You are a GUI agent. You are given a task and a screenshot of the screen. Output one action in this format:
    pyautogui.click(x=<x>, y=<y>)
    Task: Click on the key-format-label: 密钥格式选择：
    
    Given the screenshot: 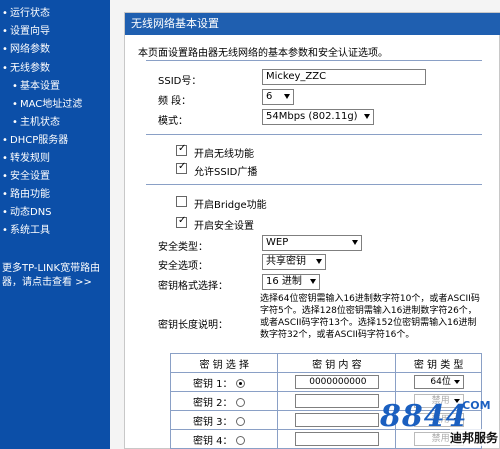 What is the action you would take?
    pyautogui.click(x=193, y=286)
    